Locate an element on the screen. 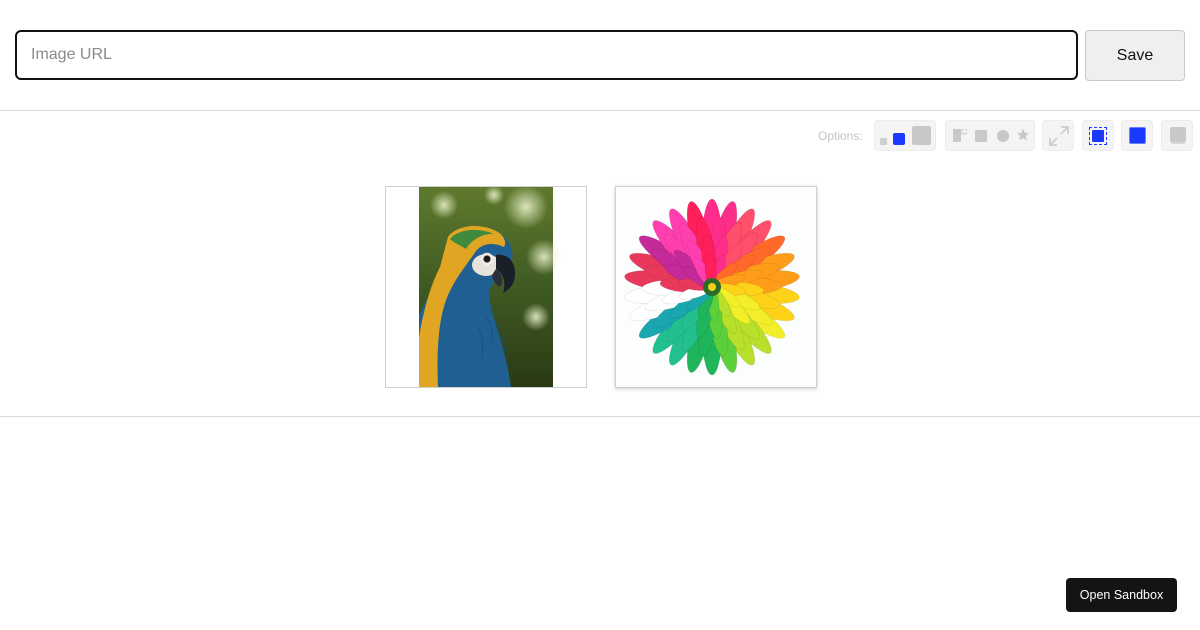 Image resolution: width=1200 pixels, height=630 pixels. parrot-image is located at coordinates (486, 287).